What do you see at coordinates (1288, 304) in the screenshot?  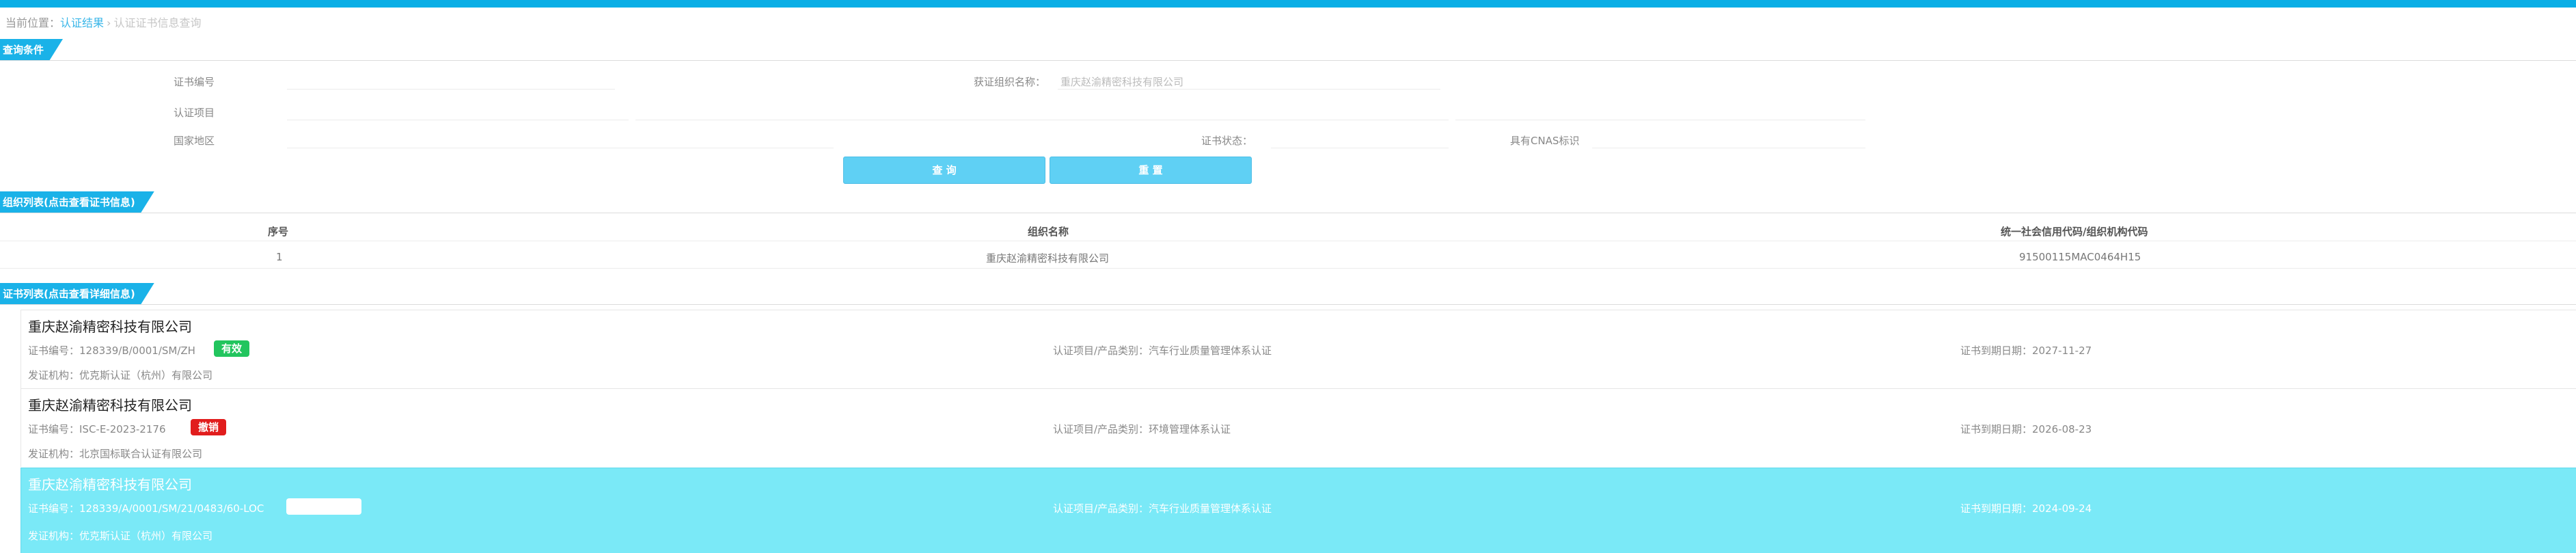 I see `cert-list-divider` at bounding box center [1288, 304].